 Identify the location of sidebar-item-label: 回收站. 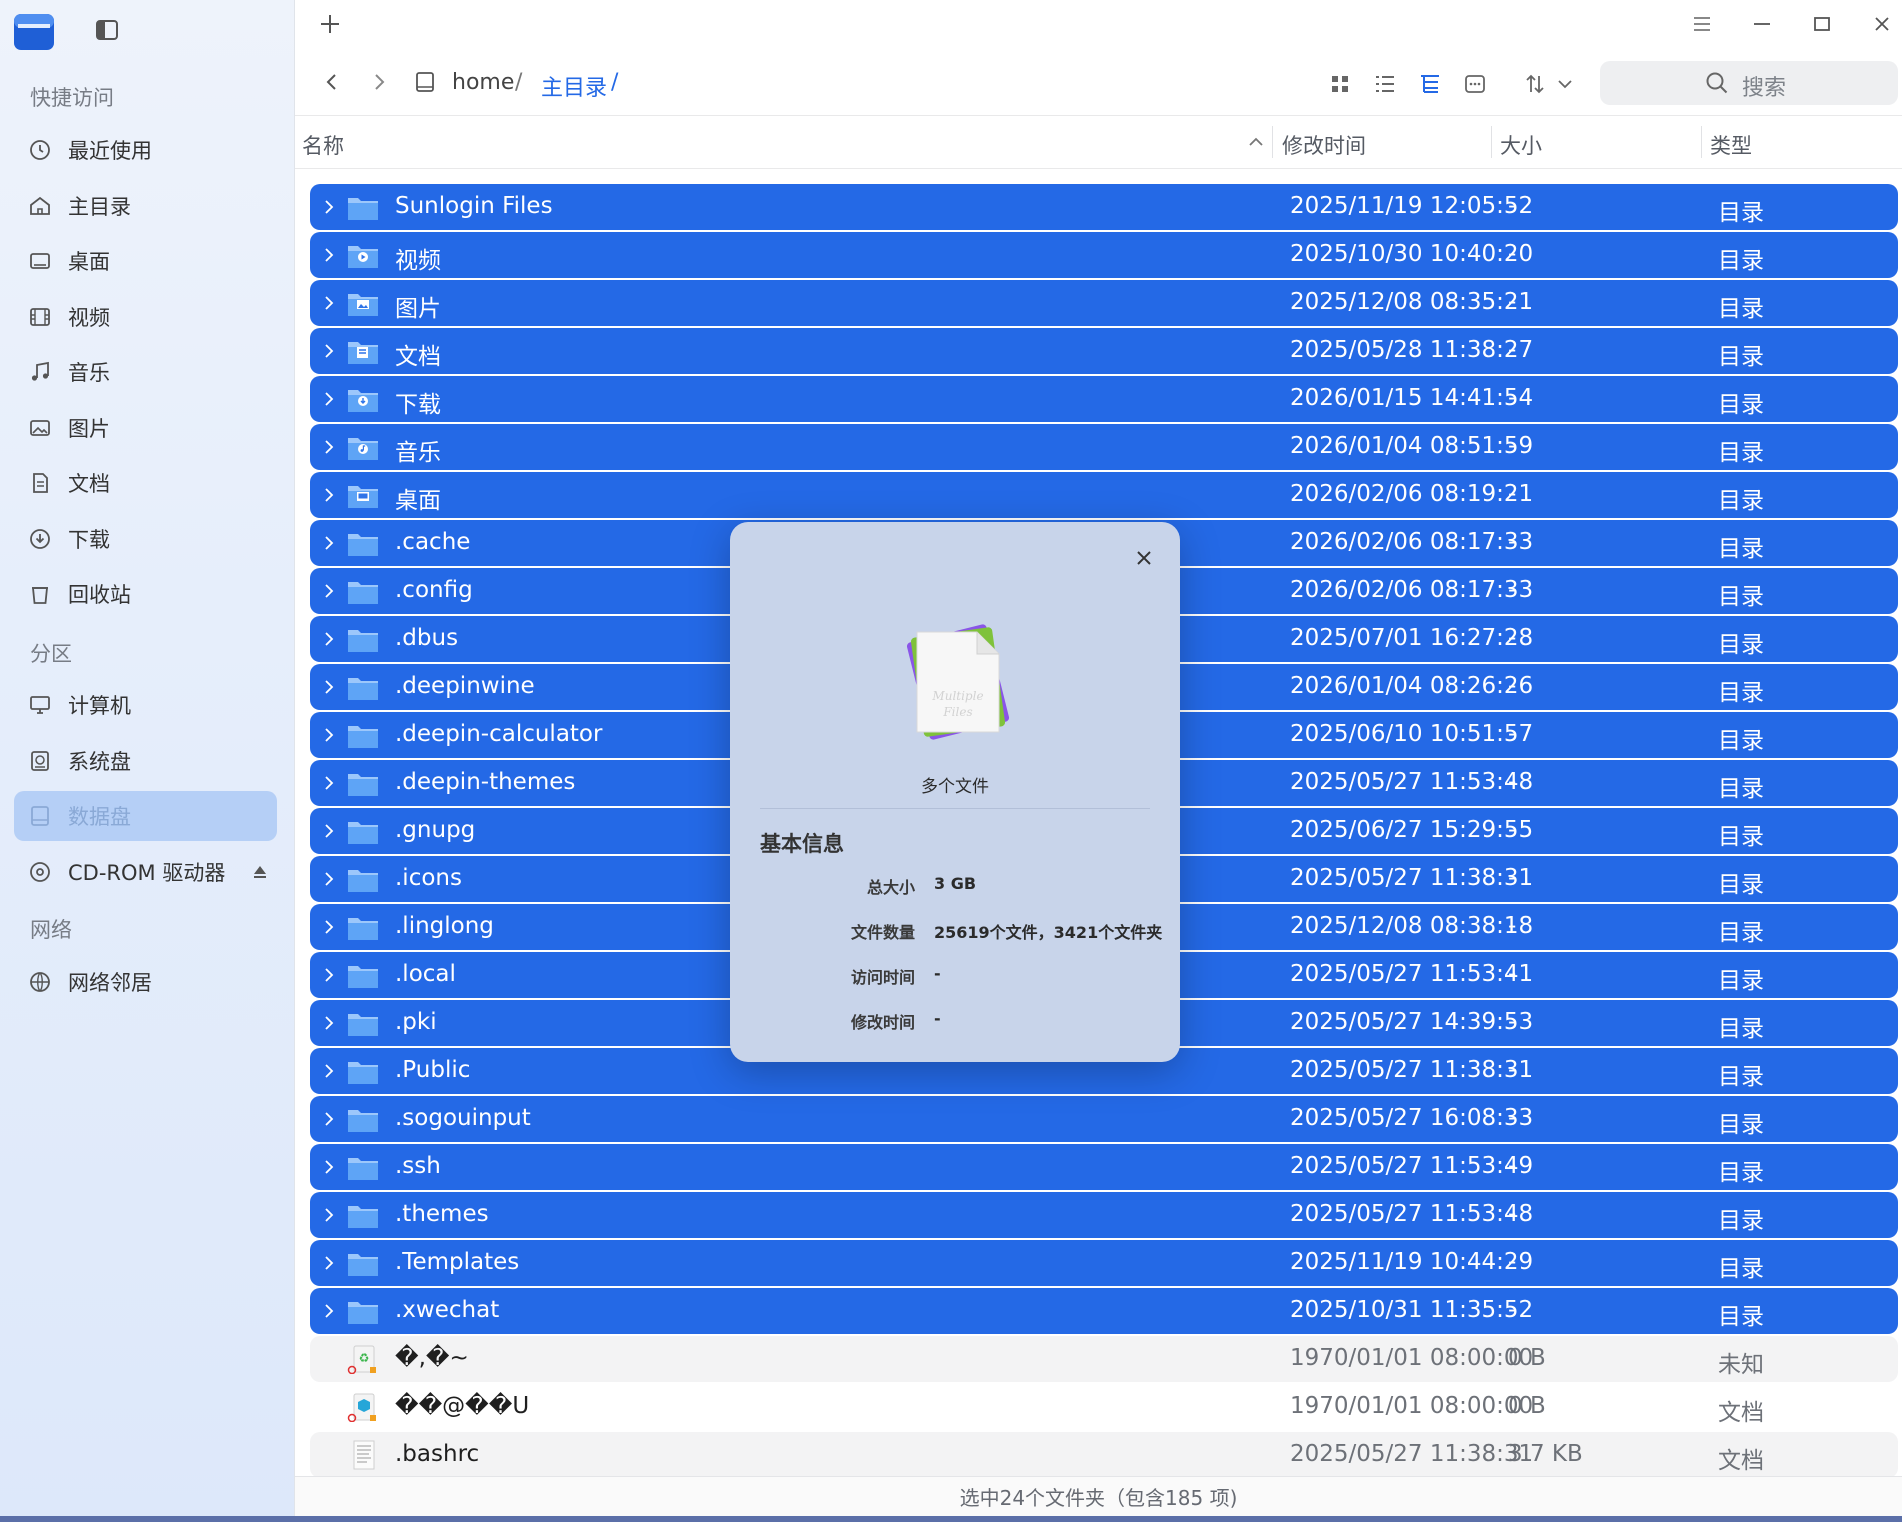
(99, 595).